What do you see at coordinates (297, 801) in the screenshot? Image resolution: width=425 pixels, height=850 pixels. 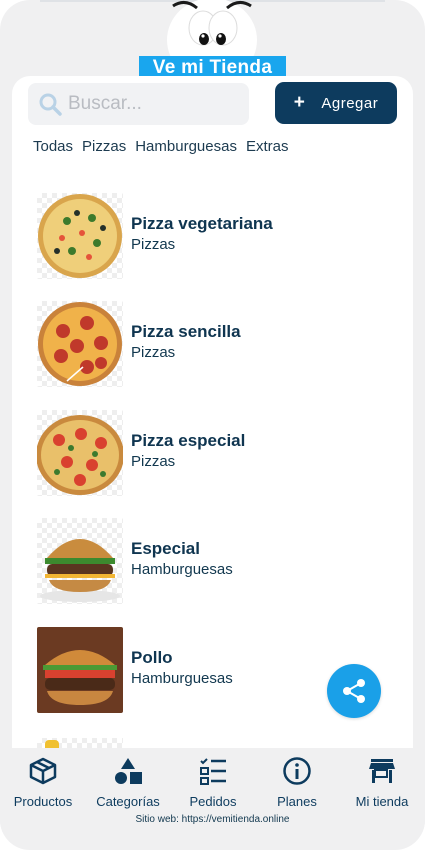 I see `nav-label: Planes` at bounding box center [297, 801].